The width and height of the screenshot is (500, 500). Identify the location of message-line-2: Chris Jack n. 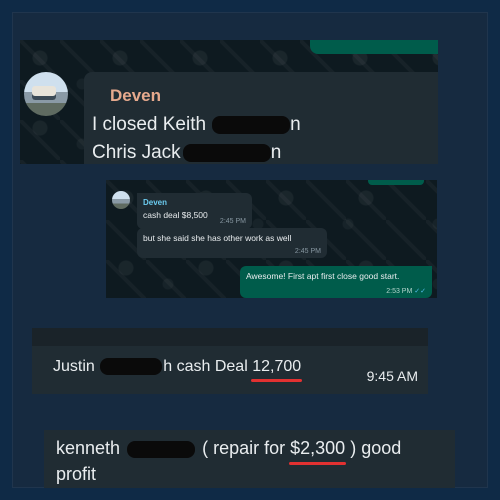
(186, 153).